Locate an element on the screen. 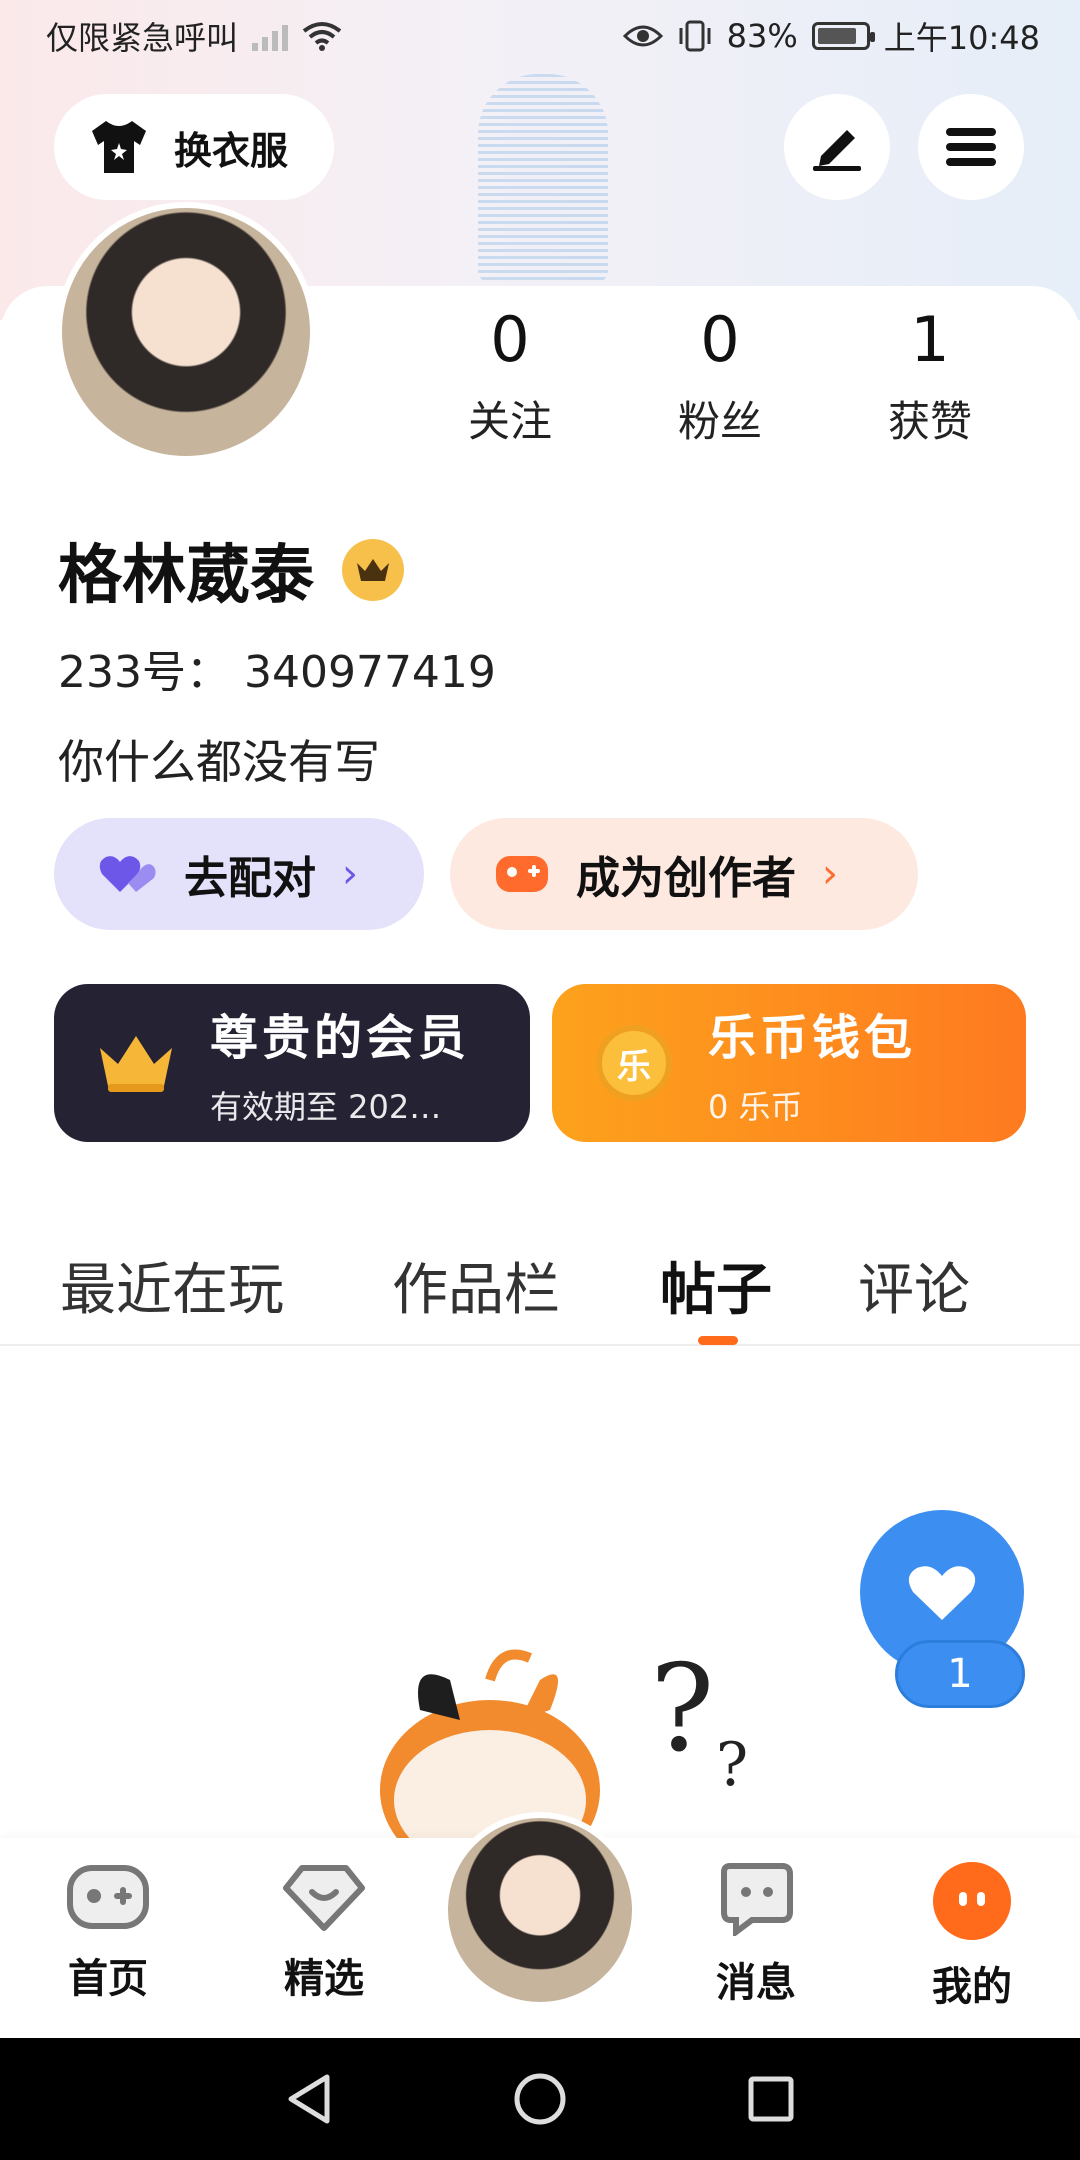  system-navigation-bar is located at coordinates (540, 2099).